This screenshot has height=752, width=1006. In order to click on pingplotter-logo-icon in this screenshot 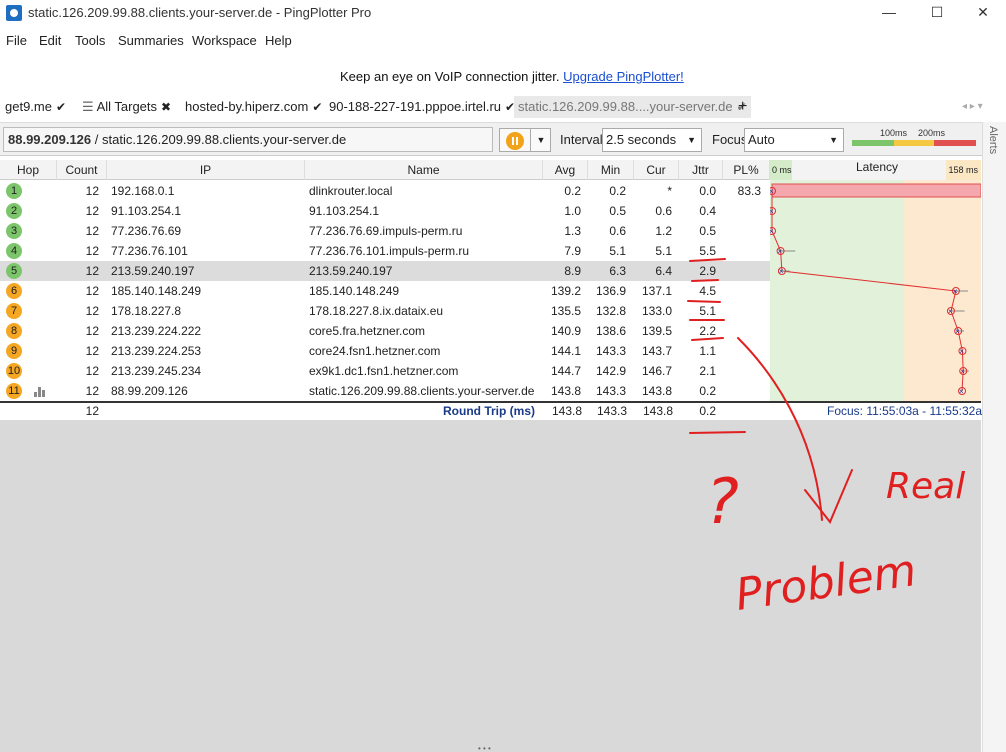, I will do `click(14, 13)`.